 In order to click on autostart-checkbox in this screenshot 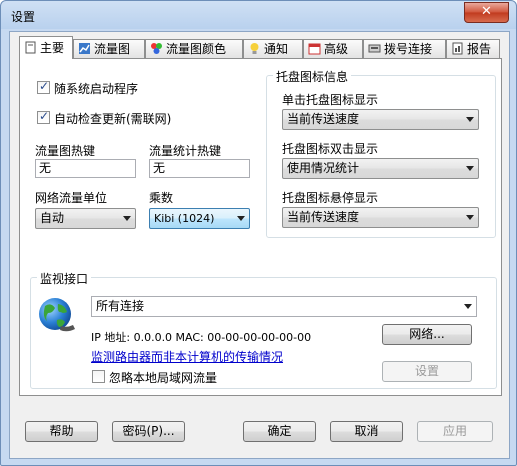, I will do `click(43, 86)`.